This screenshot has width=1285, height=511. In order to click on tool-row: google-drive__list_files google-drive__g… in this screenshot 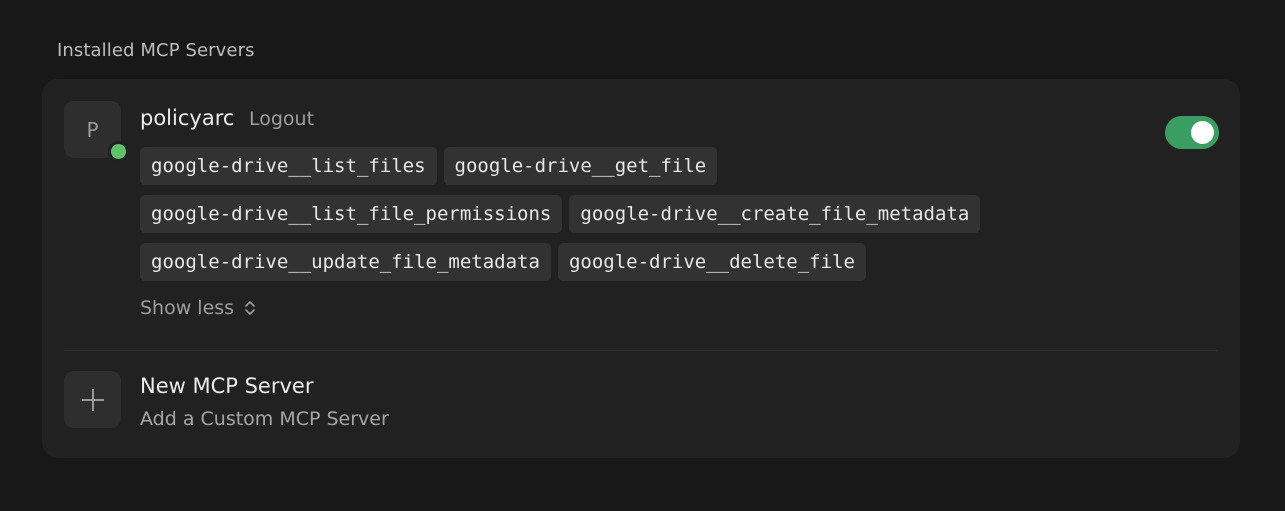, I will do `click(620, 166)`.